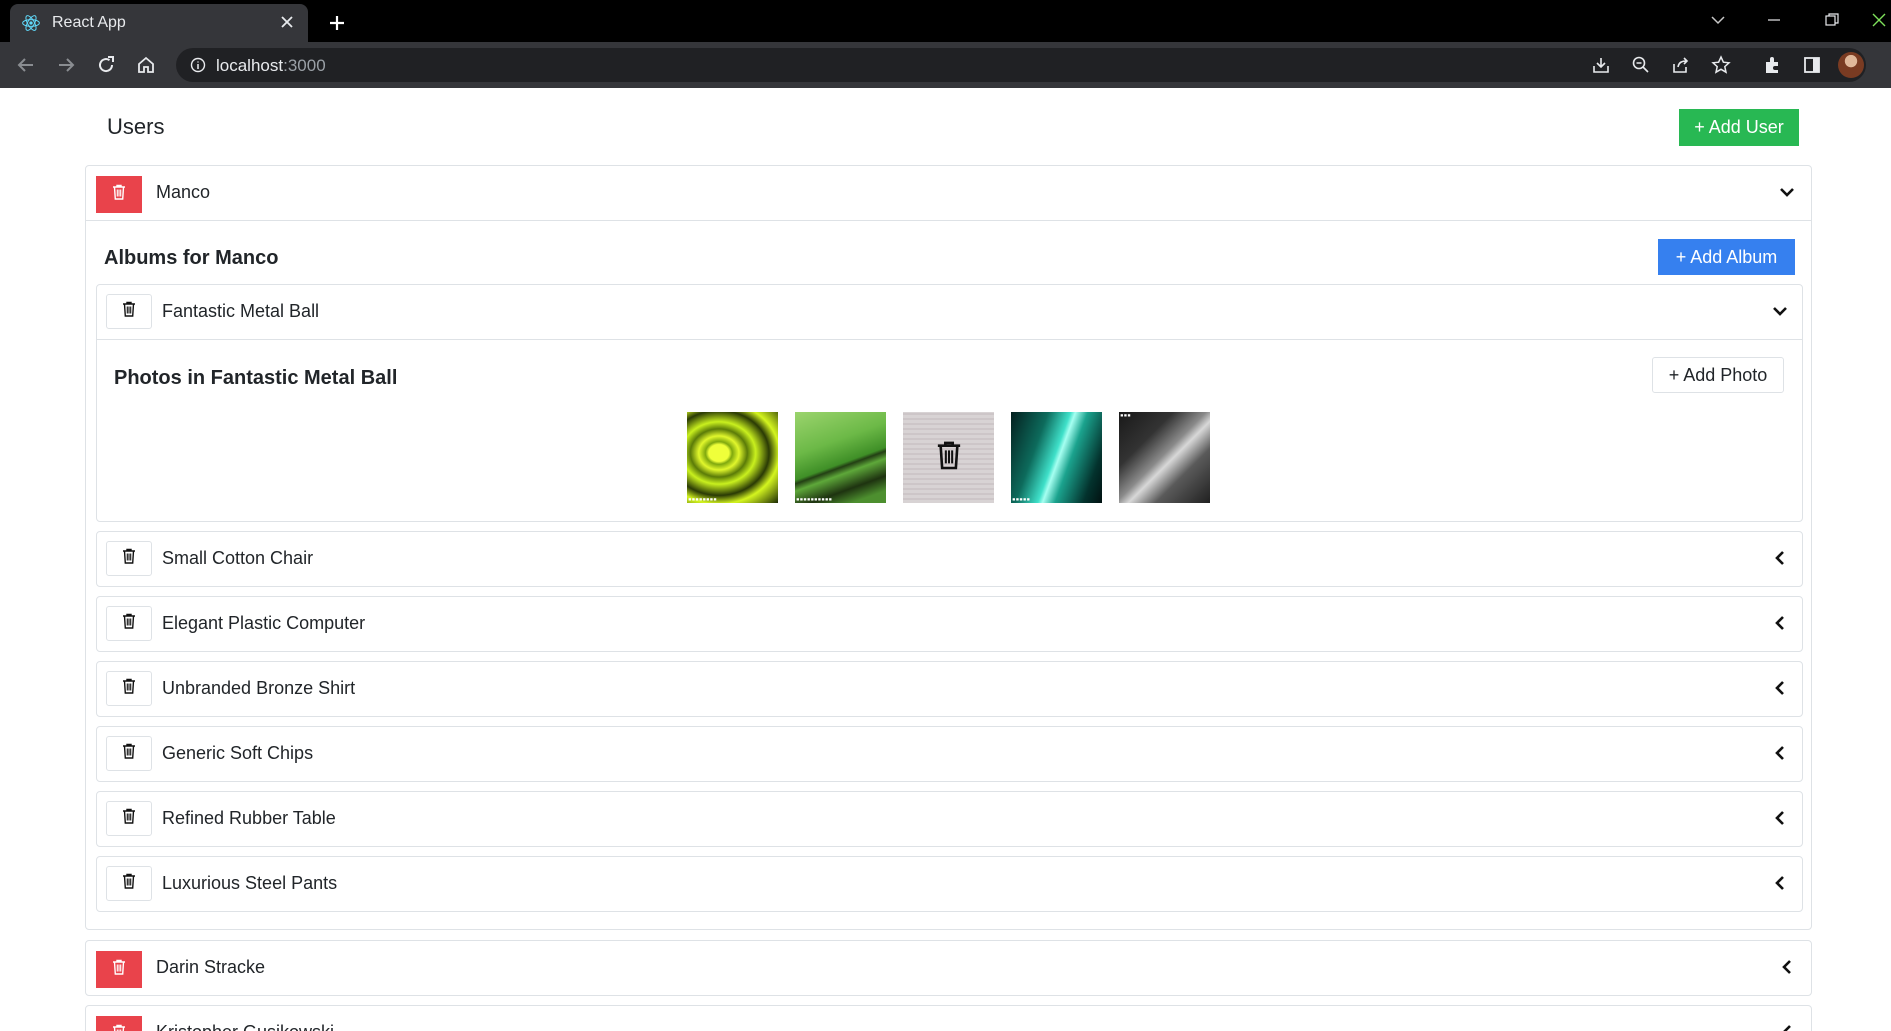 This screenshot has height=1031, width=1891. What do you see at coordinates (241, 311) in the screenshot?
I see `album-name: Fantastic Metal Ball` at bounding box center [241, 311].